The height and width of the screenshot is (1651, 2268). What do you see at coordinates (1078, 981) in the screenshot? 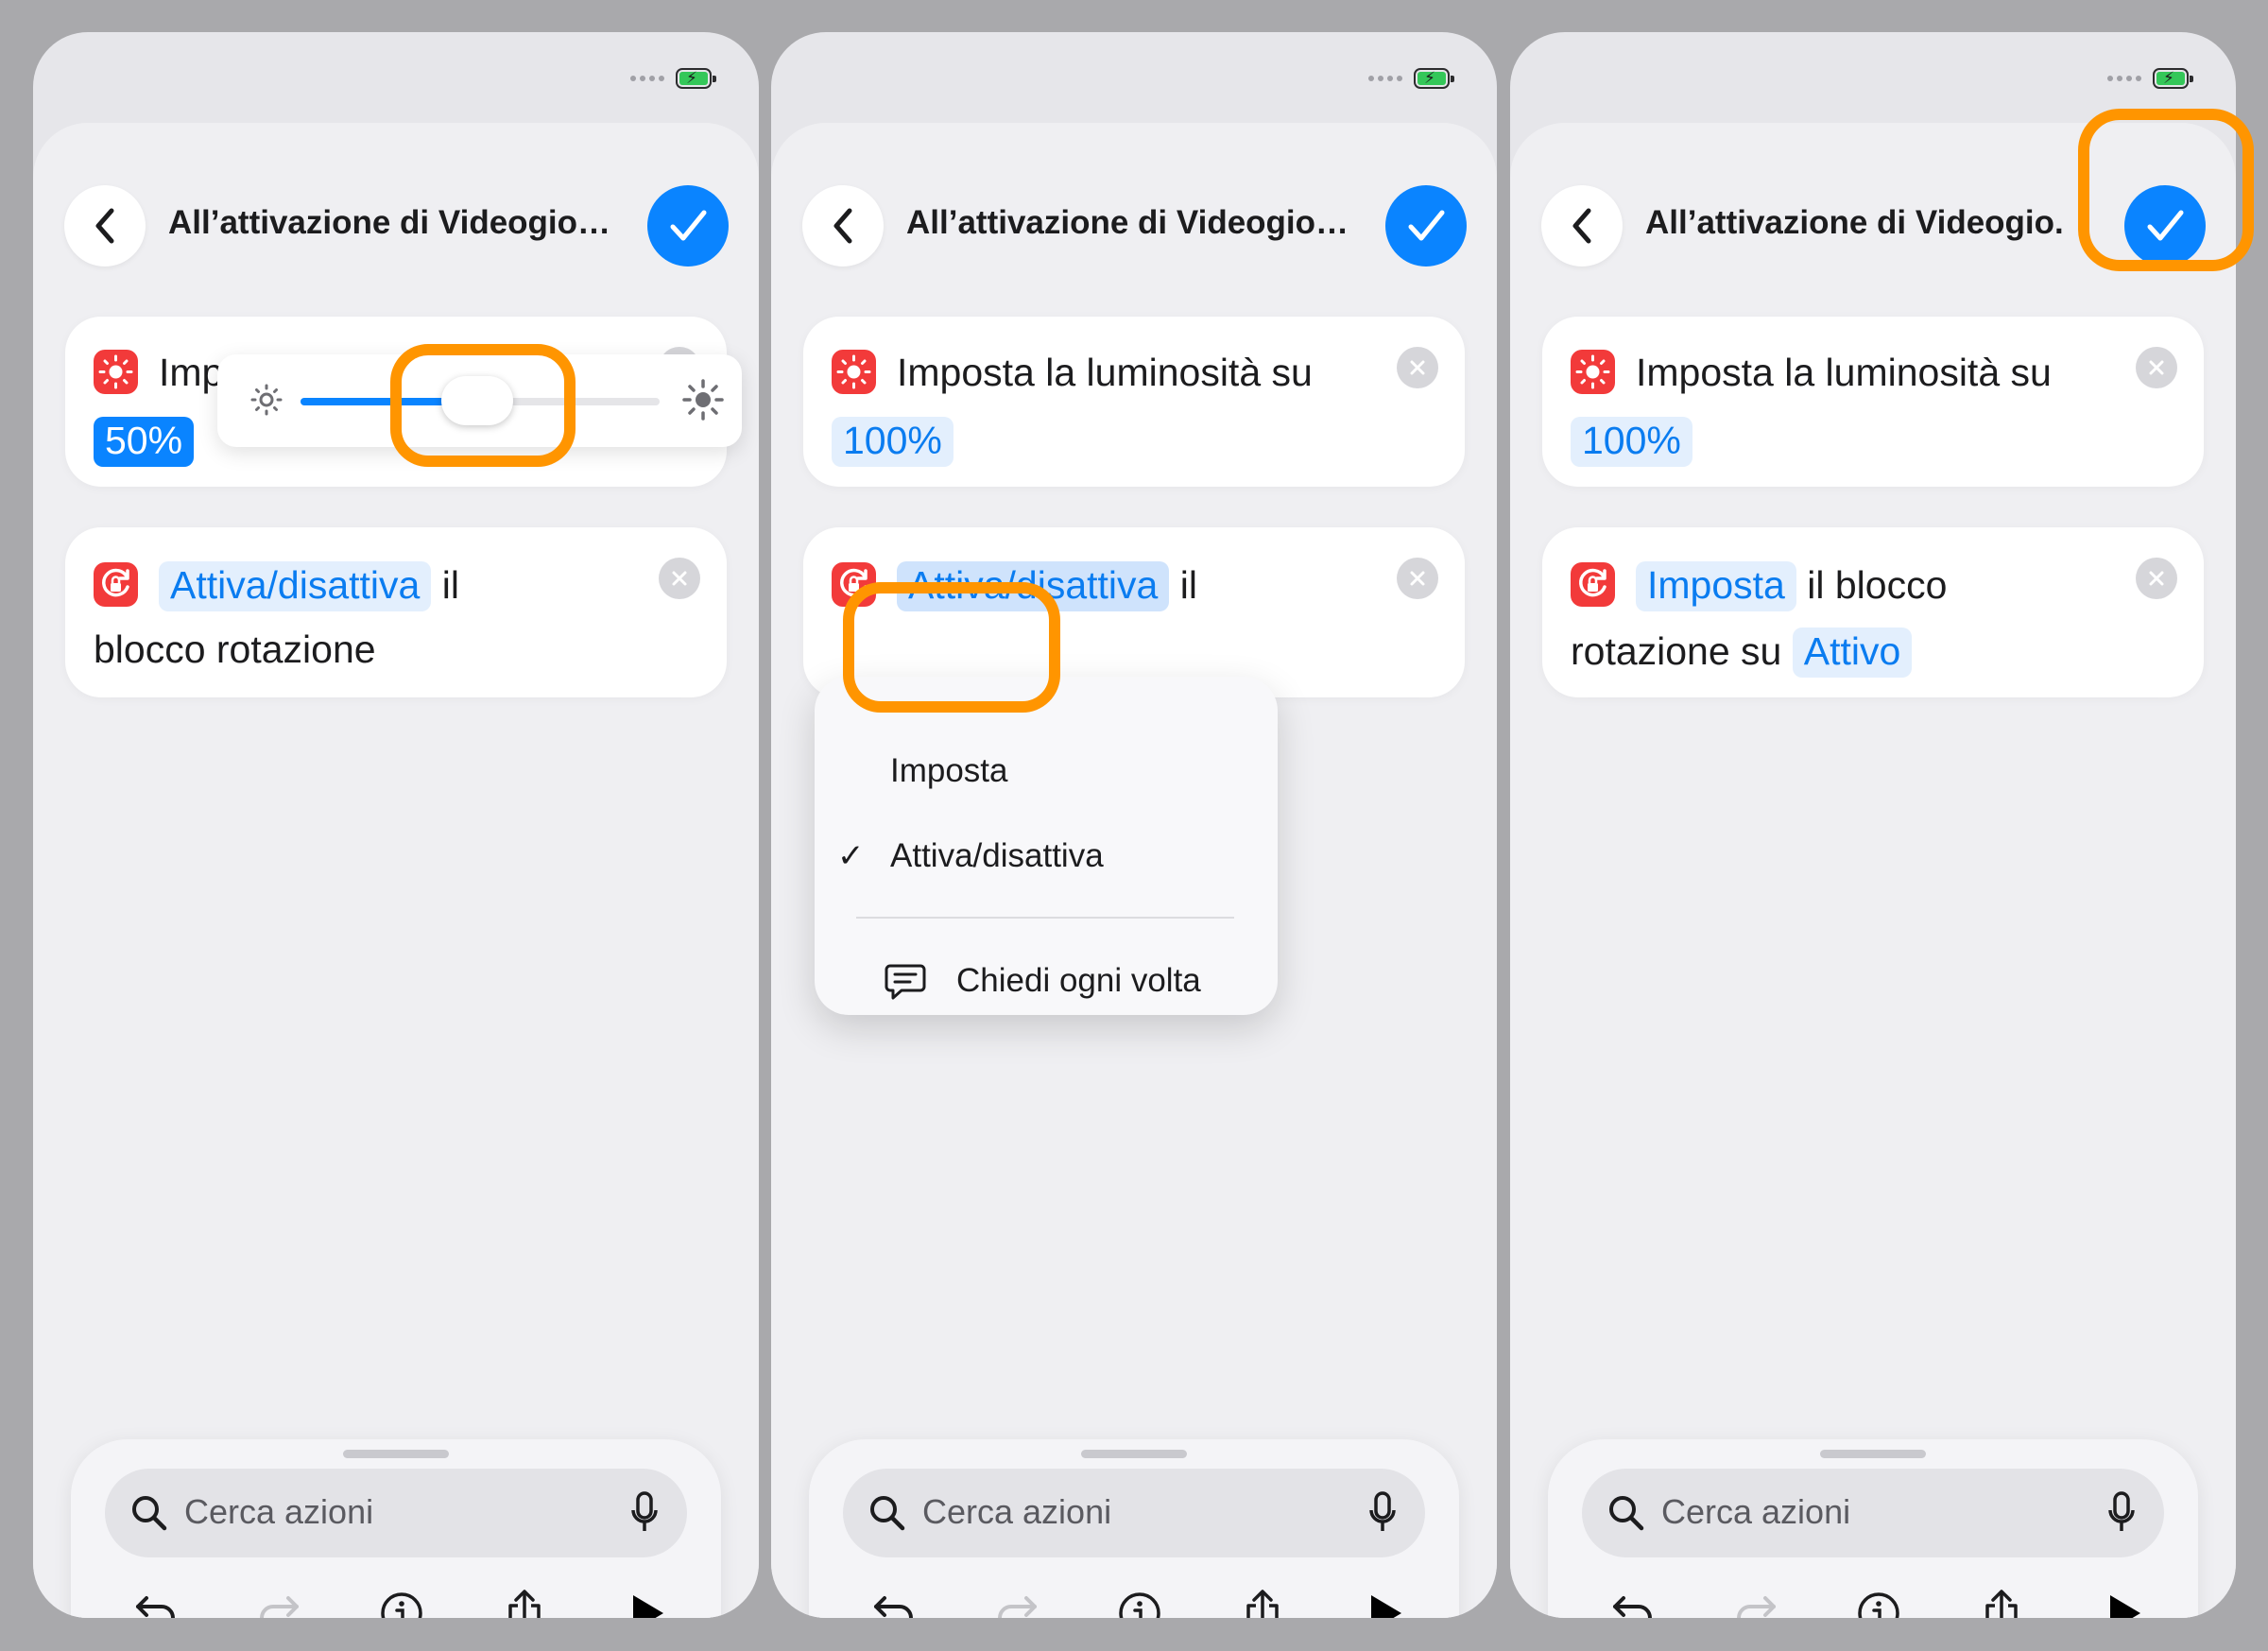
I see `menu-item-chiedi-ogni-volta: Chiedi ogni volta` at bounding box center [1078, 981].